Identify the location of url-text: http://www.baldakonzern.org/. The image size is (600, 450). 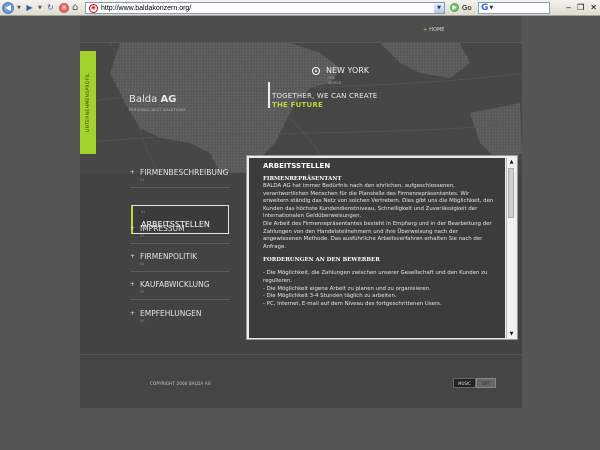
(146, 8).